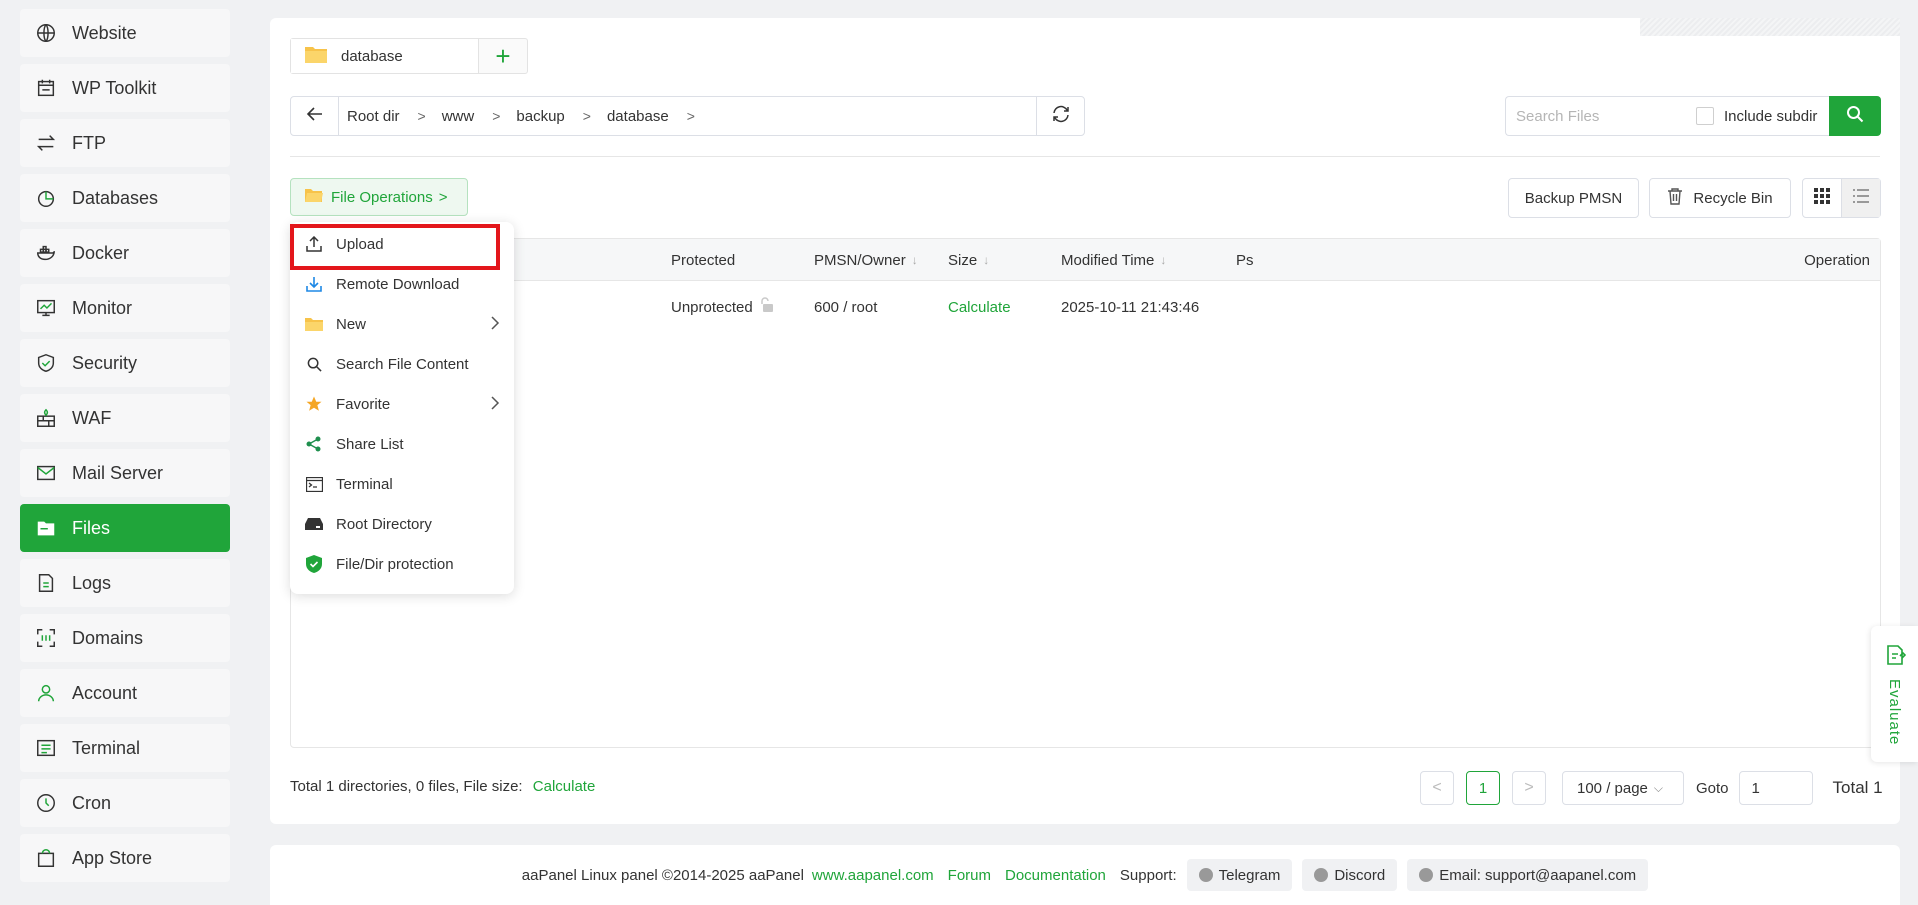 Image resolution: width=1918 pixels, height=905 pixels. Describe the element at coordinates (46, 33) in the screenshot. I see `globe-icon` at that location.